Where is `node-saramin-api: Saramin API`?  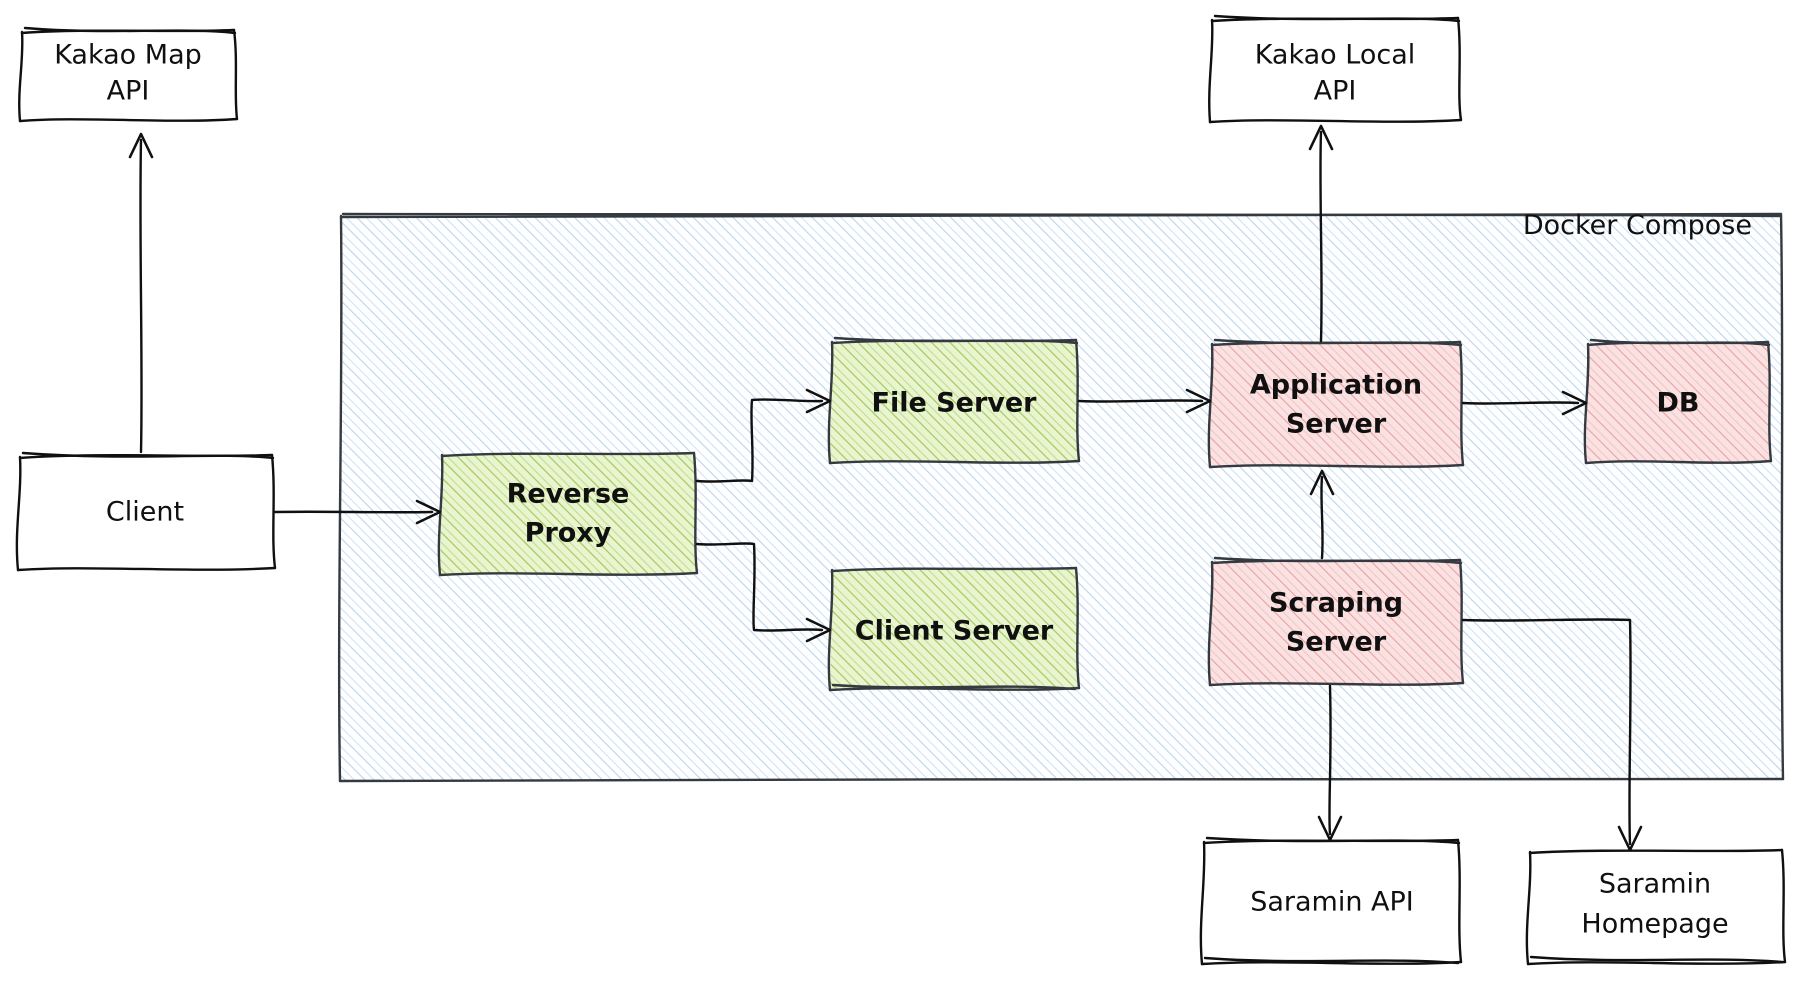 node-saramin-api: Saramin API is located at coordinates (1331, 901).